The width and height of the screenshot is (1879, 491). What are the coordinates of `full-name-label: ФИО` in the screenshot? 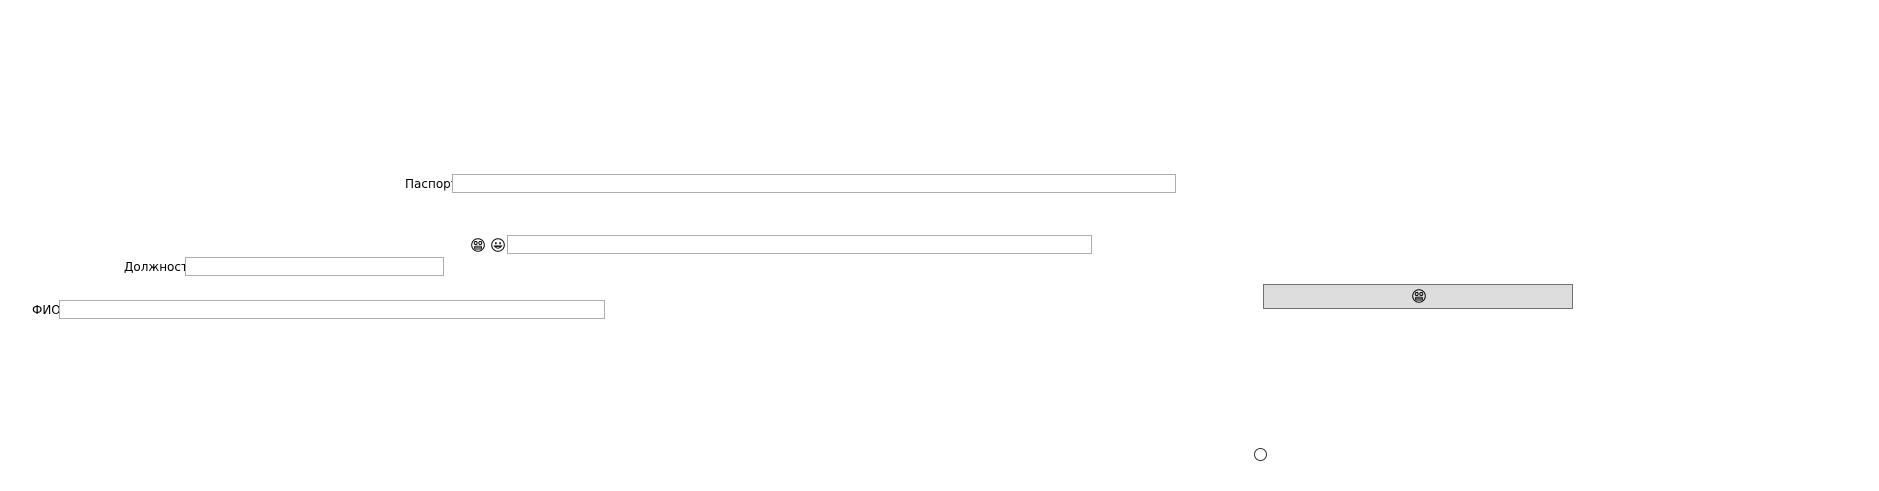 It's located at (46, 310).